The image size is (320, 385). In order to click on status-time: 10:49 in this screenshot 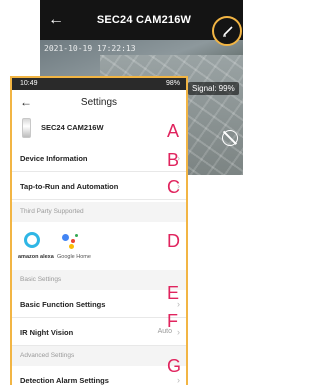, I will do `click(29, 83)`.